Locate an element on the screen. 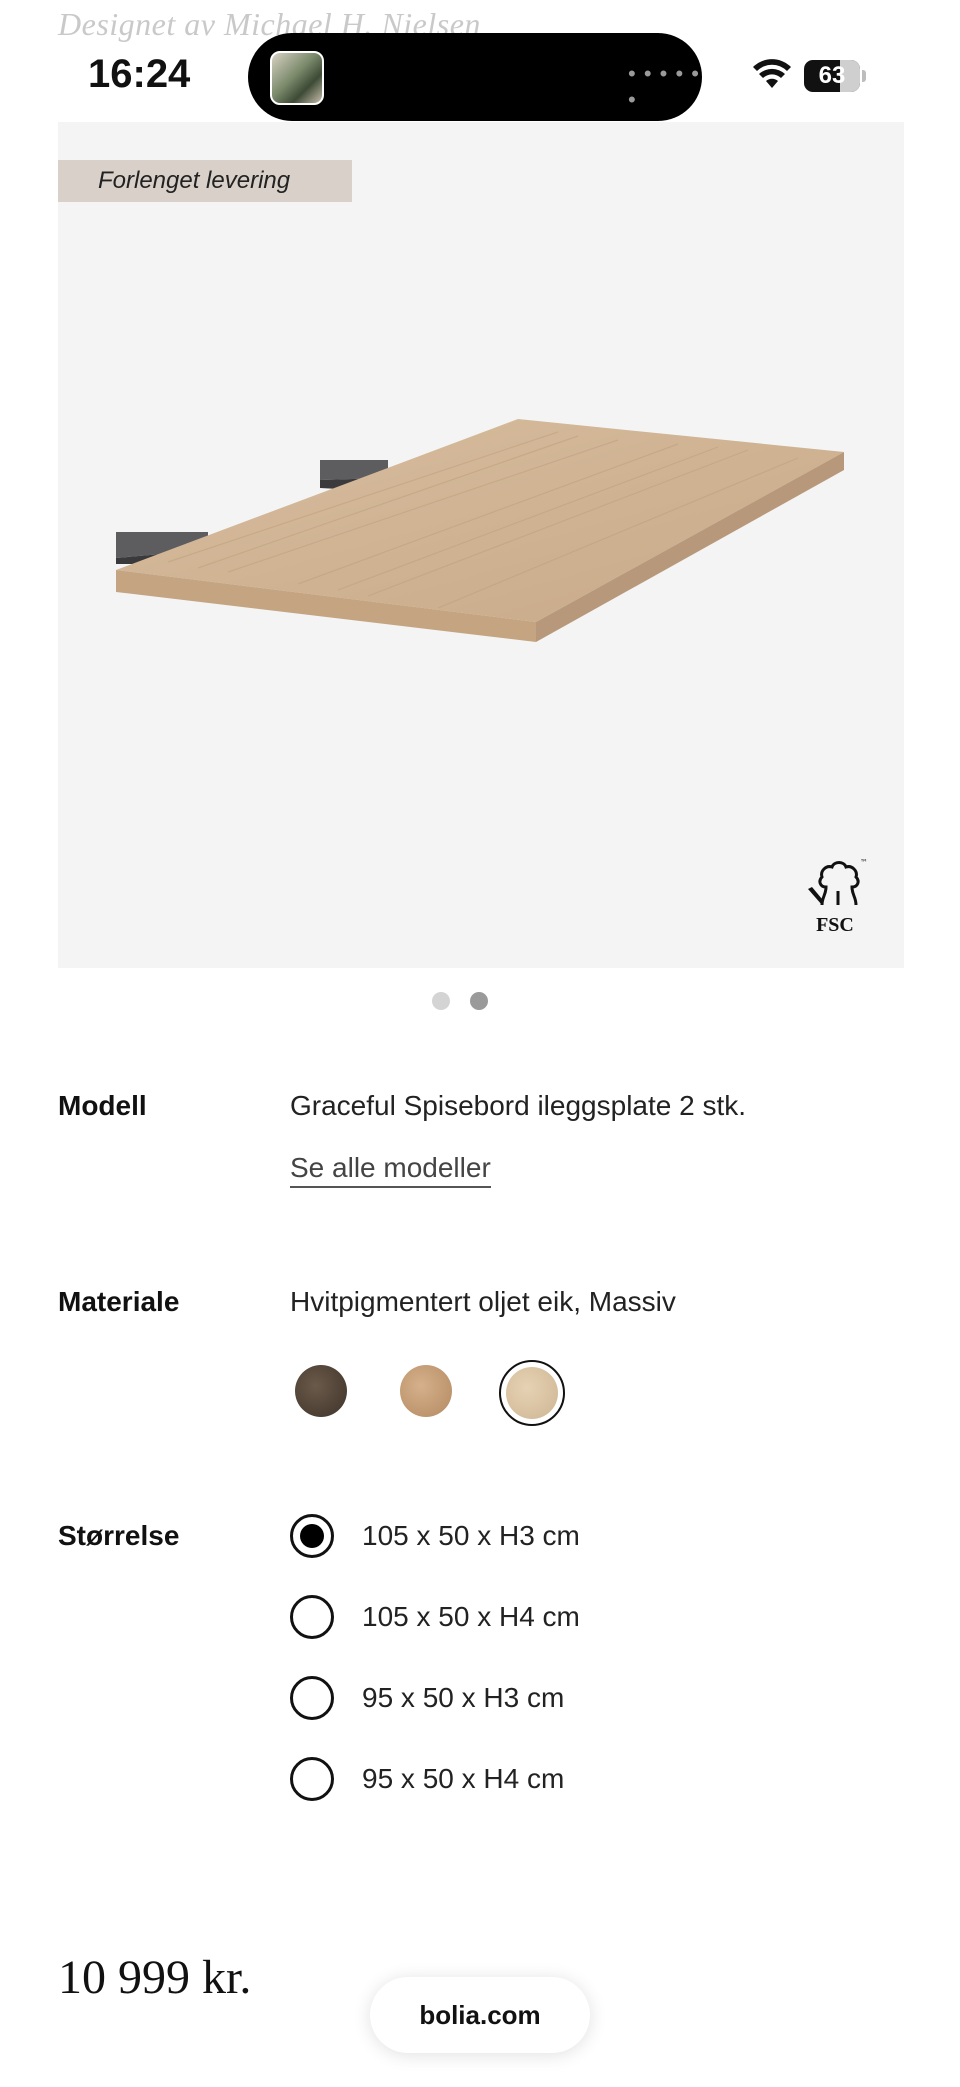  size-option-label: 105 x 50 x H4 cm is located at coordinates (471, 1617).